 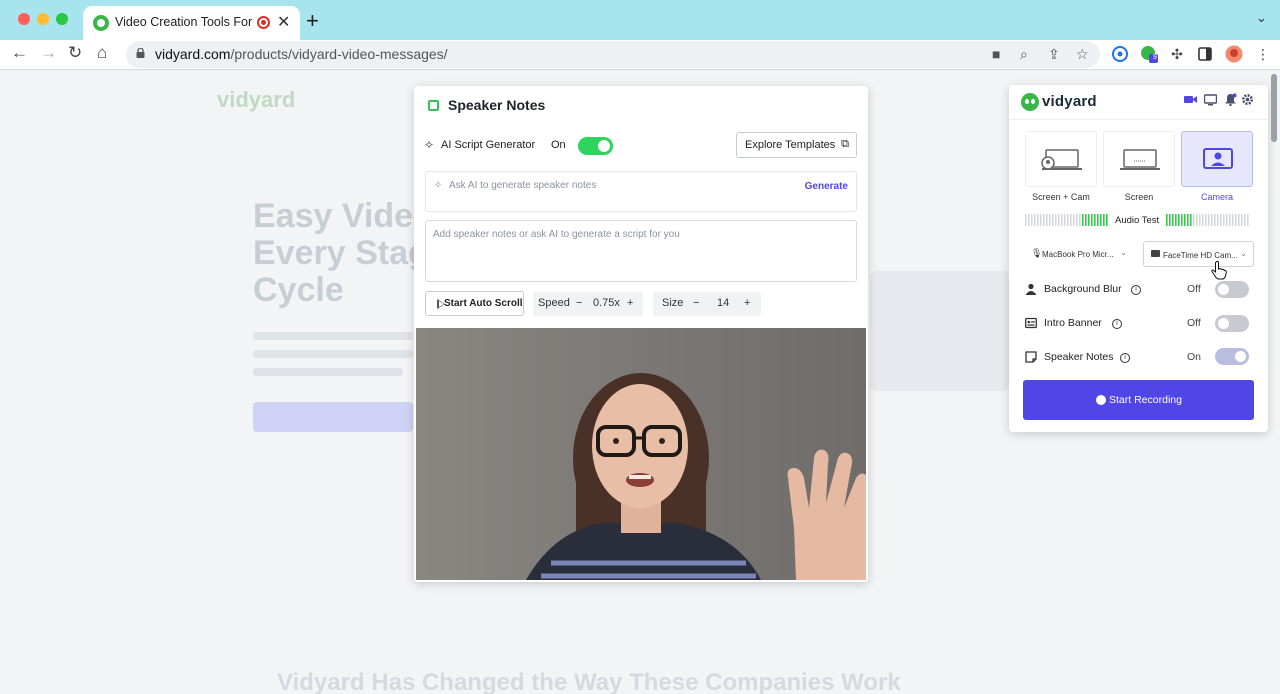 What do you see at coordinates (1177, 54) in the screenshot?
I see `extensions-puzzle-icon: ✣` at bounding box center [1177, 54].